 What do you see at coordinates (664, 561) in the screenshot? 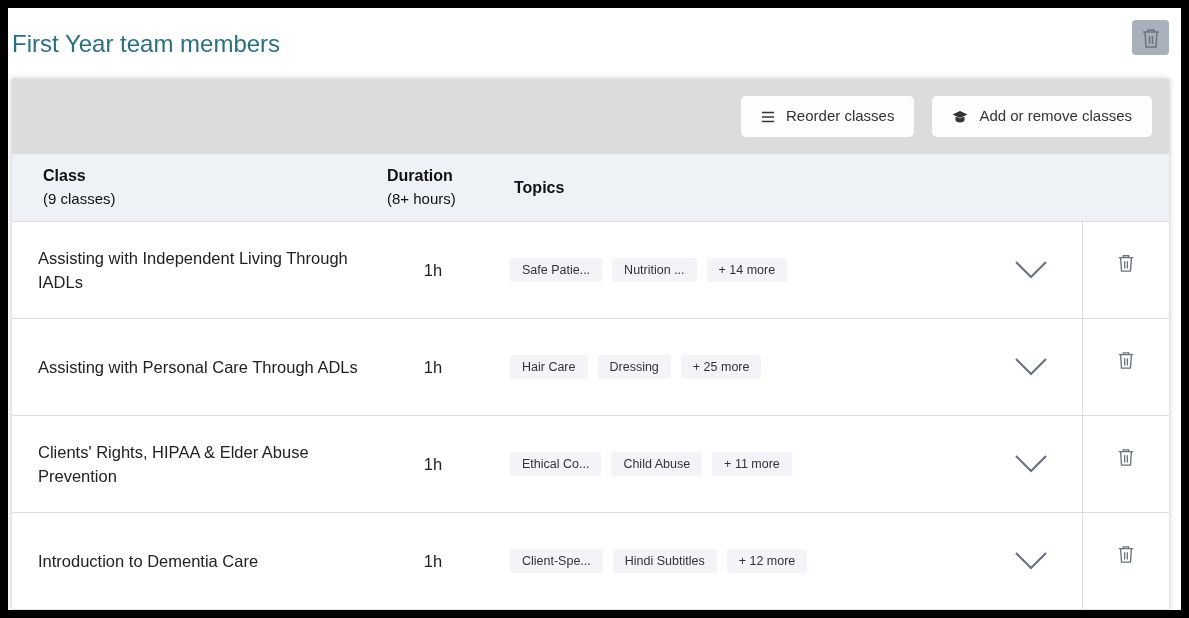
I see `topic-tag: Hindi Subtitles` at bounding box center [664, 561].